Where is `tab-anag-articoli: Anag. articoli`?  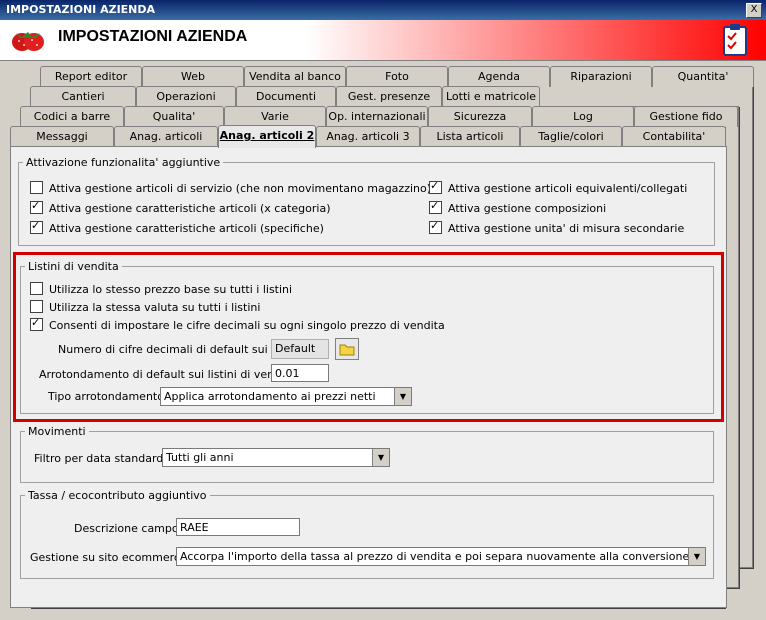
tab-anag-articoli: Anag. articoli is located at coordinates (166, 136).